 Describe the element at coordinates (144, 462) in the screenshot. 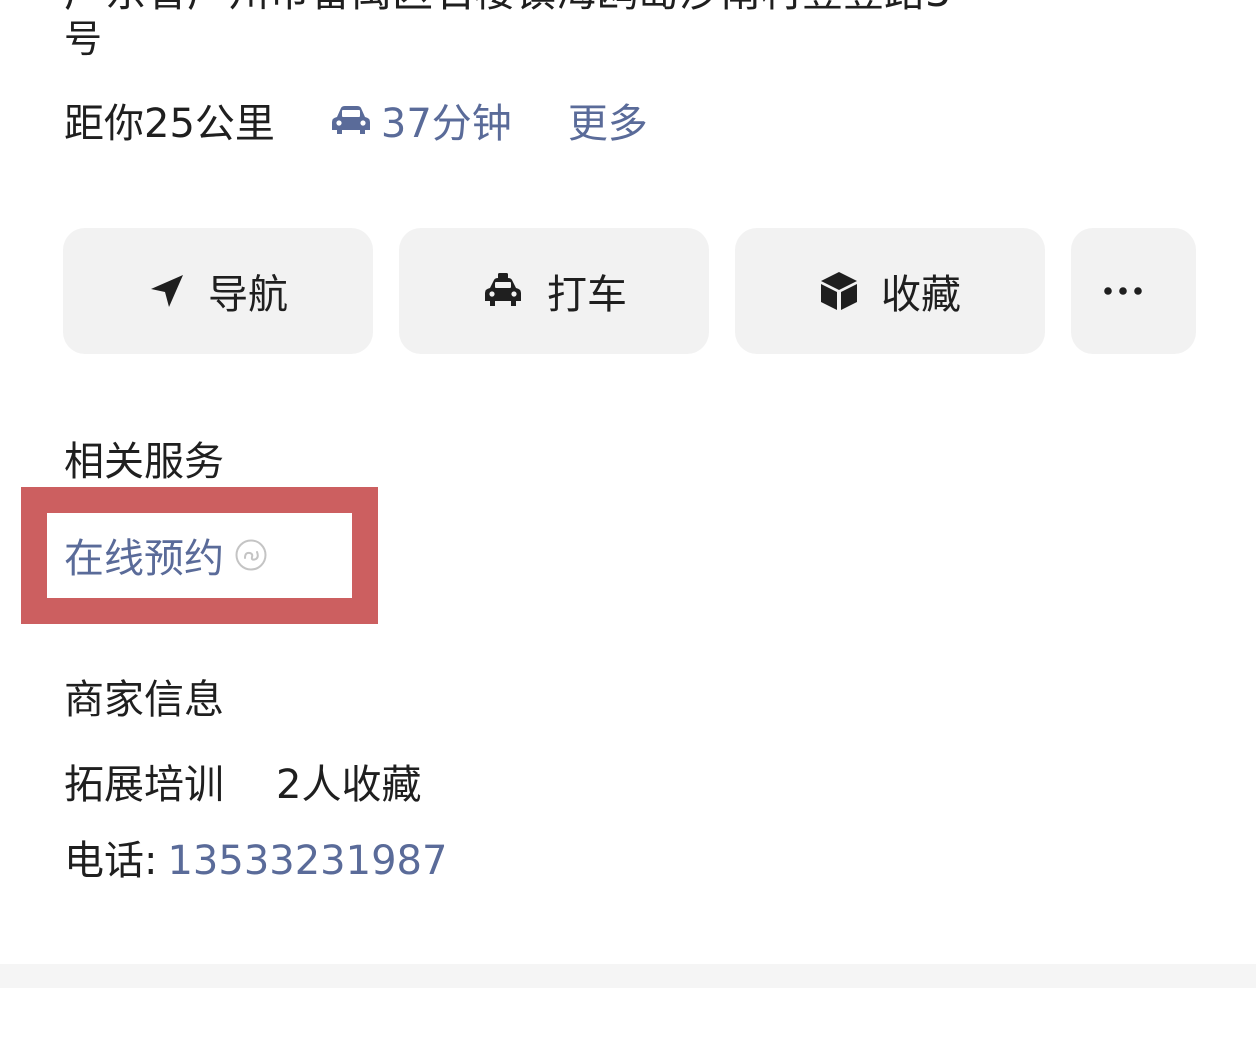

I see `related-services-title: 相关服务` at that location.